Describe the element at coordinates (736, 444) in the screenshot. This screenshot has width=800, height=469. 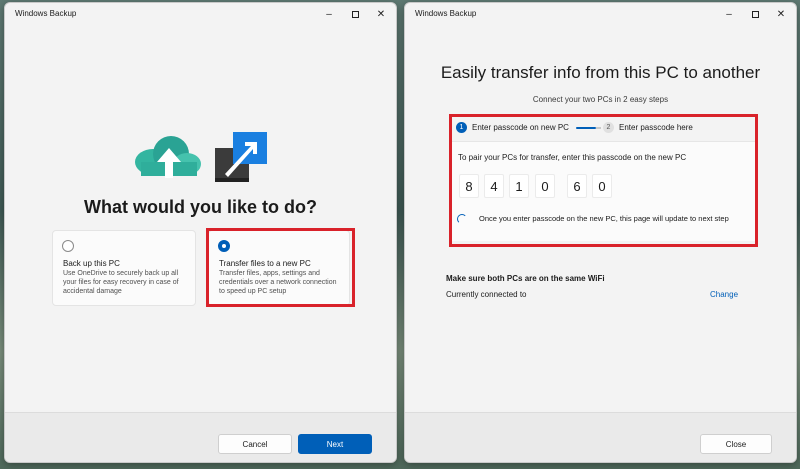
I see `close-button: Close` at that location.